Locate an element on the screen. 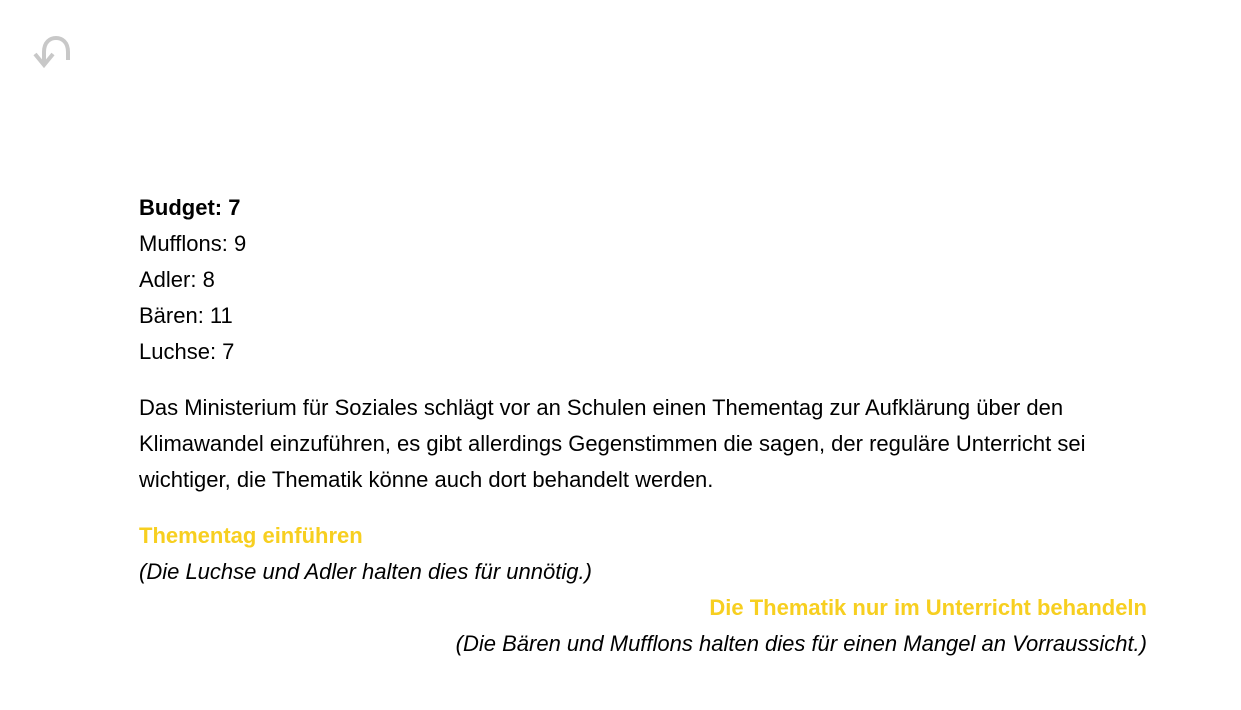  faction-baeren: Bären: 11 is located at coordinates (186, 315).